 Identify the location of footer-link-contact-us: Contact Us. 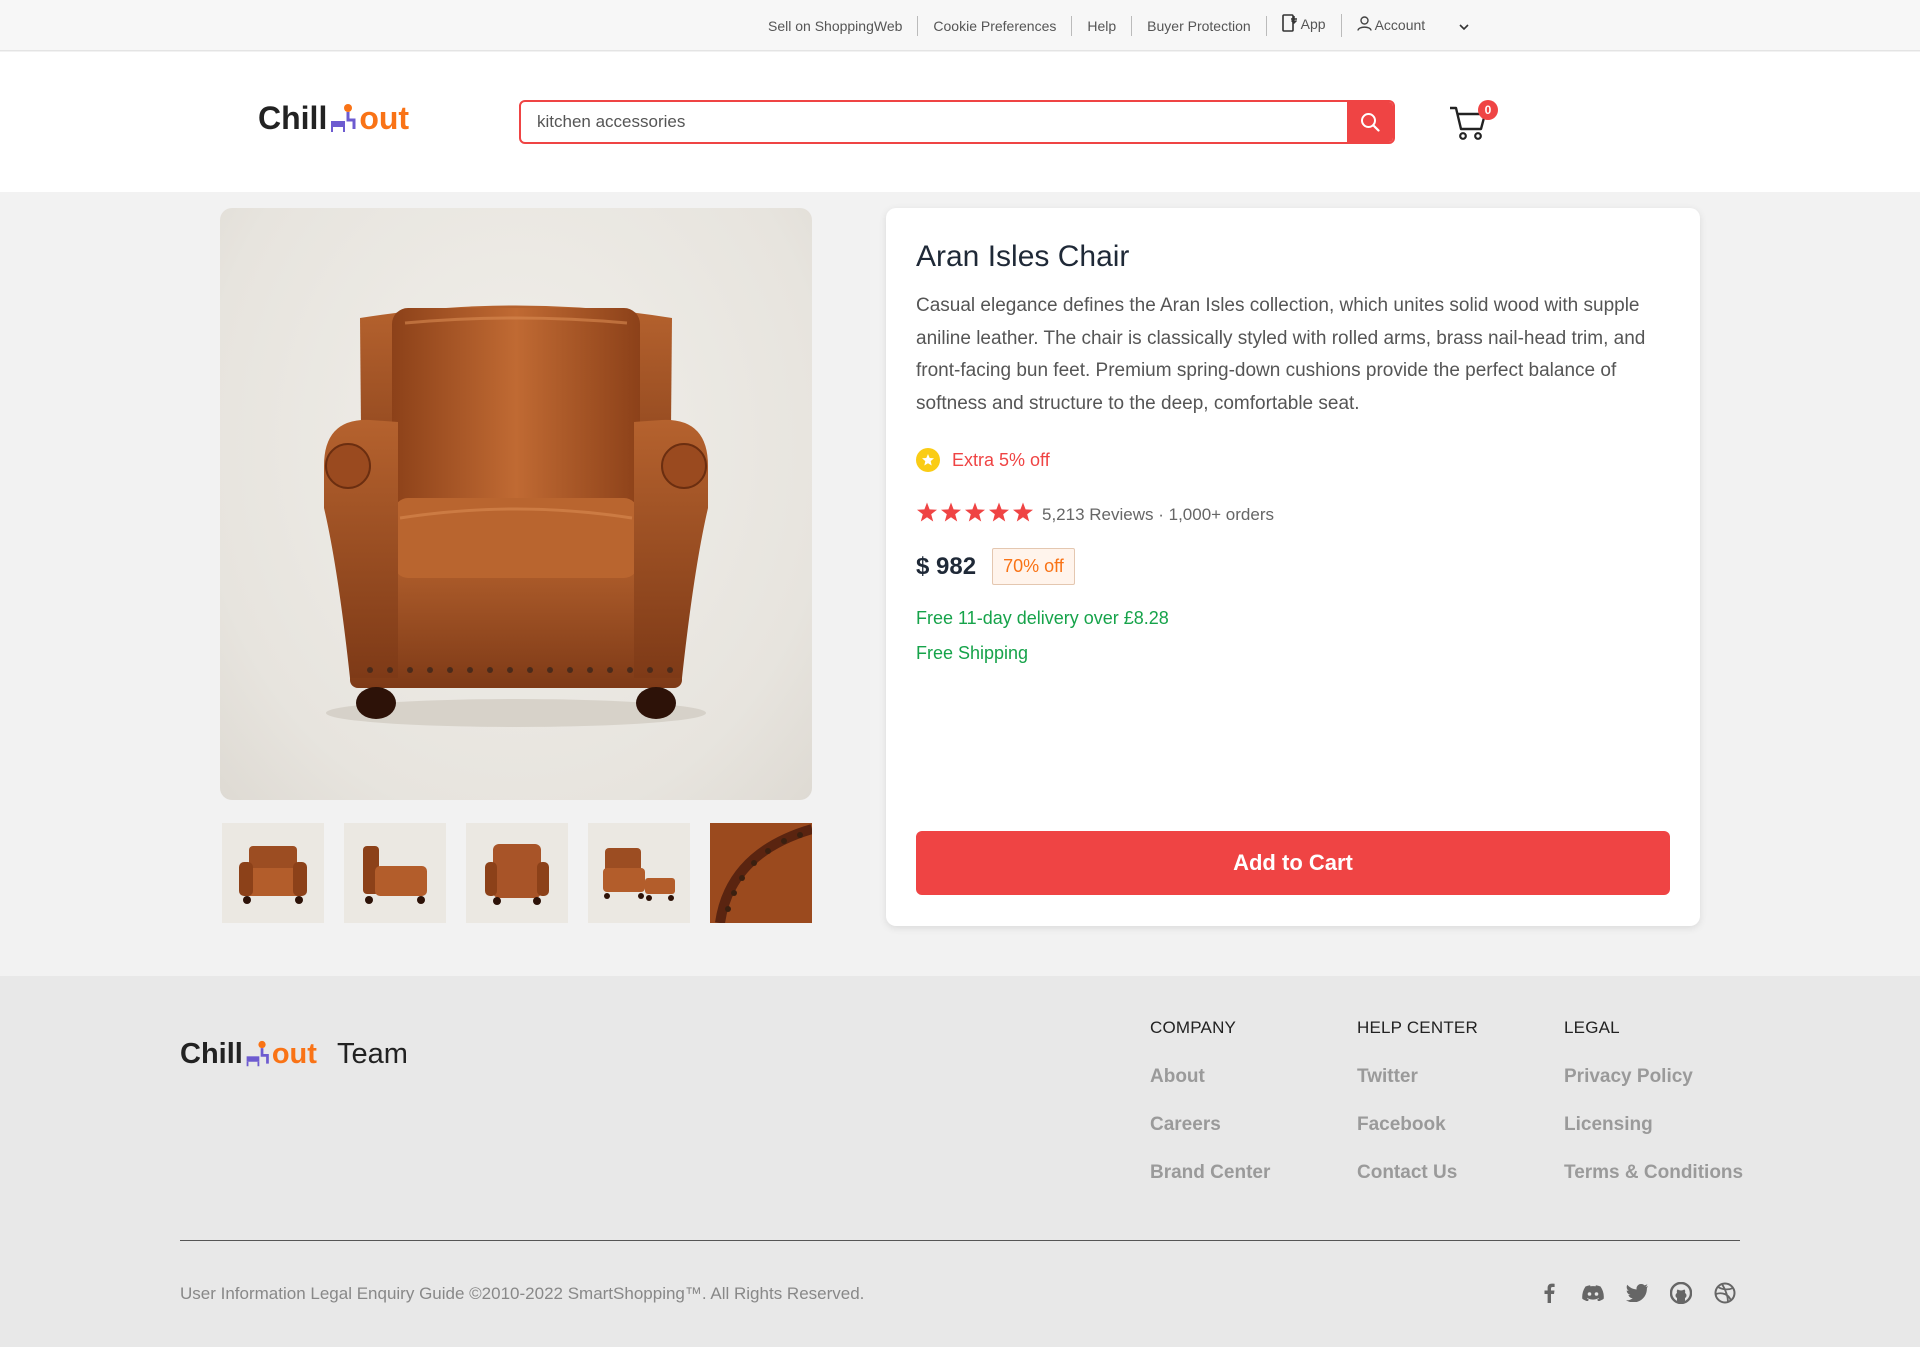
(1417, 1173).